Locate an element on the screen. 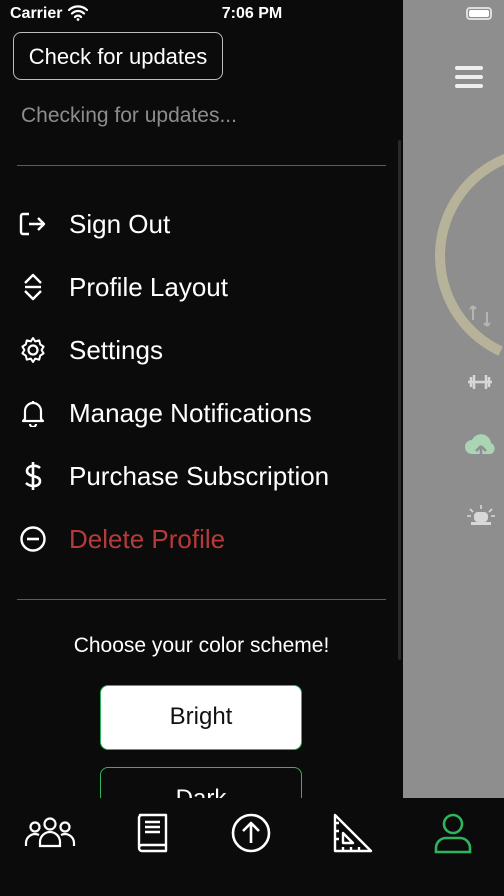 This screenshot has width=504, height=896. triangle-ruler-icon is located at coordinates (353, 833).